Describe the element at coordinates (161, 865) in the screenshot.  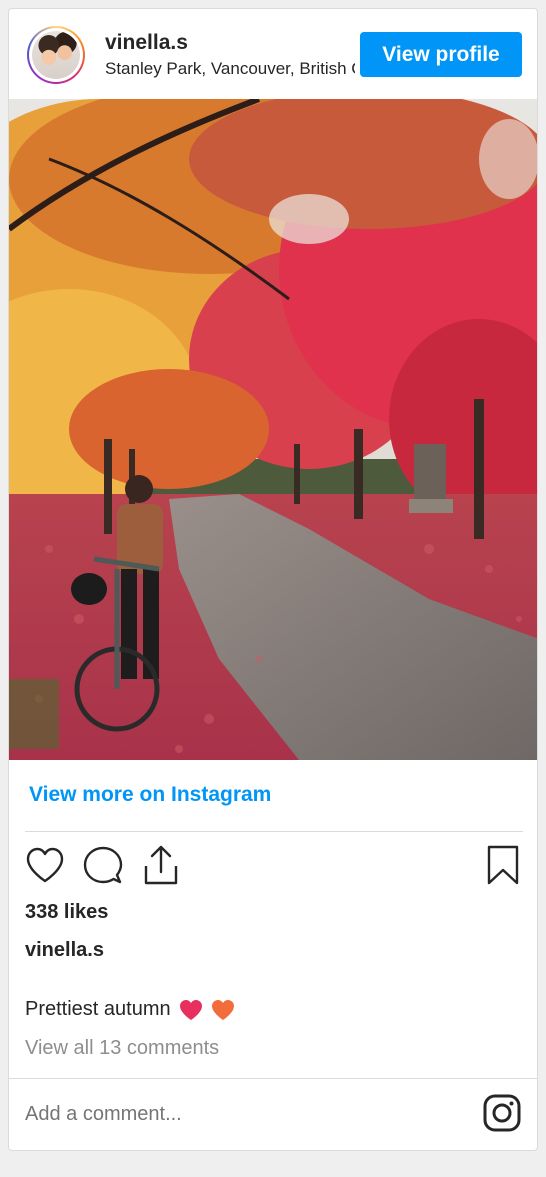
I see `share-icon` at that location.